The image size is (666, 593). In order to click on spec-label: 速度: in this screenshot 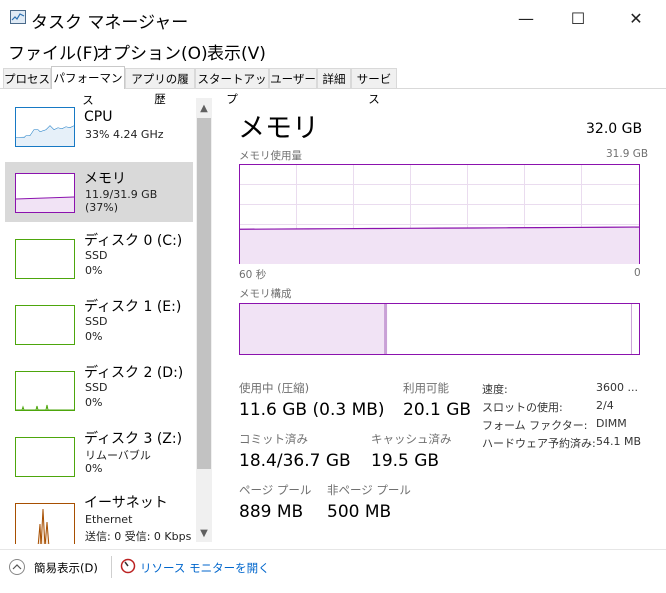, I will do `click(495, 389)`.